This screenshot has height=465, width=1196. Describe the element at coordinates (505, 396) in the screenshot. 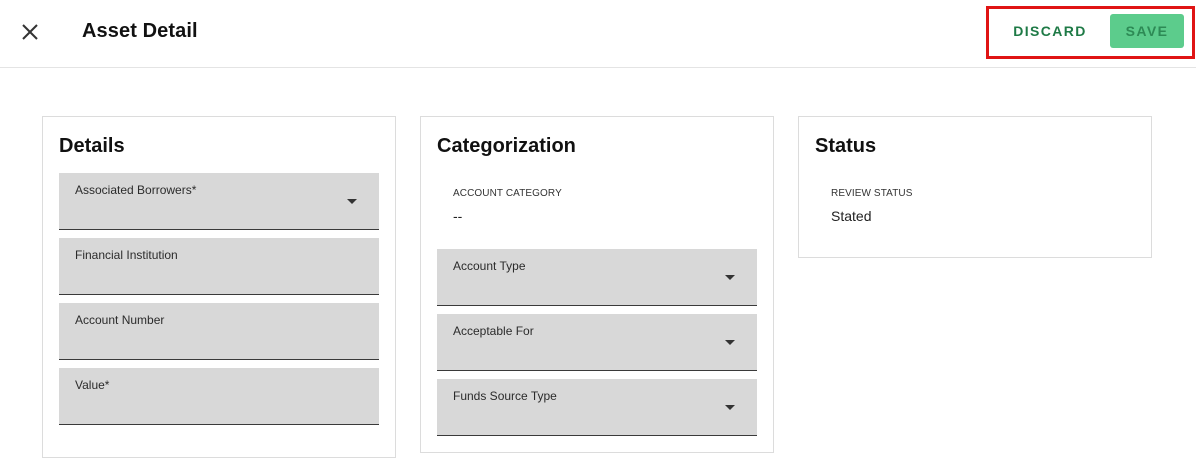

I see `funds-source-type-label: Funds Source Type` at that location.